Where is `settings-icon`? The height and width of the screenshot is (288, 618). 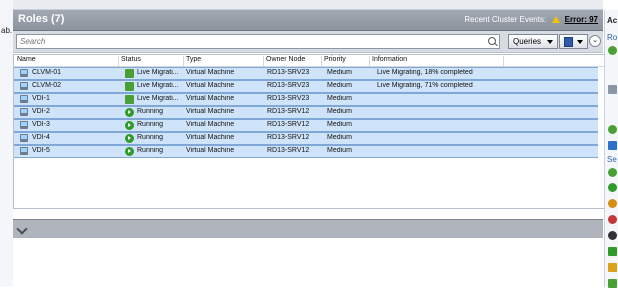 settings-icon is located at coordinates (612, 267).